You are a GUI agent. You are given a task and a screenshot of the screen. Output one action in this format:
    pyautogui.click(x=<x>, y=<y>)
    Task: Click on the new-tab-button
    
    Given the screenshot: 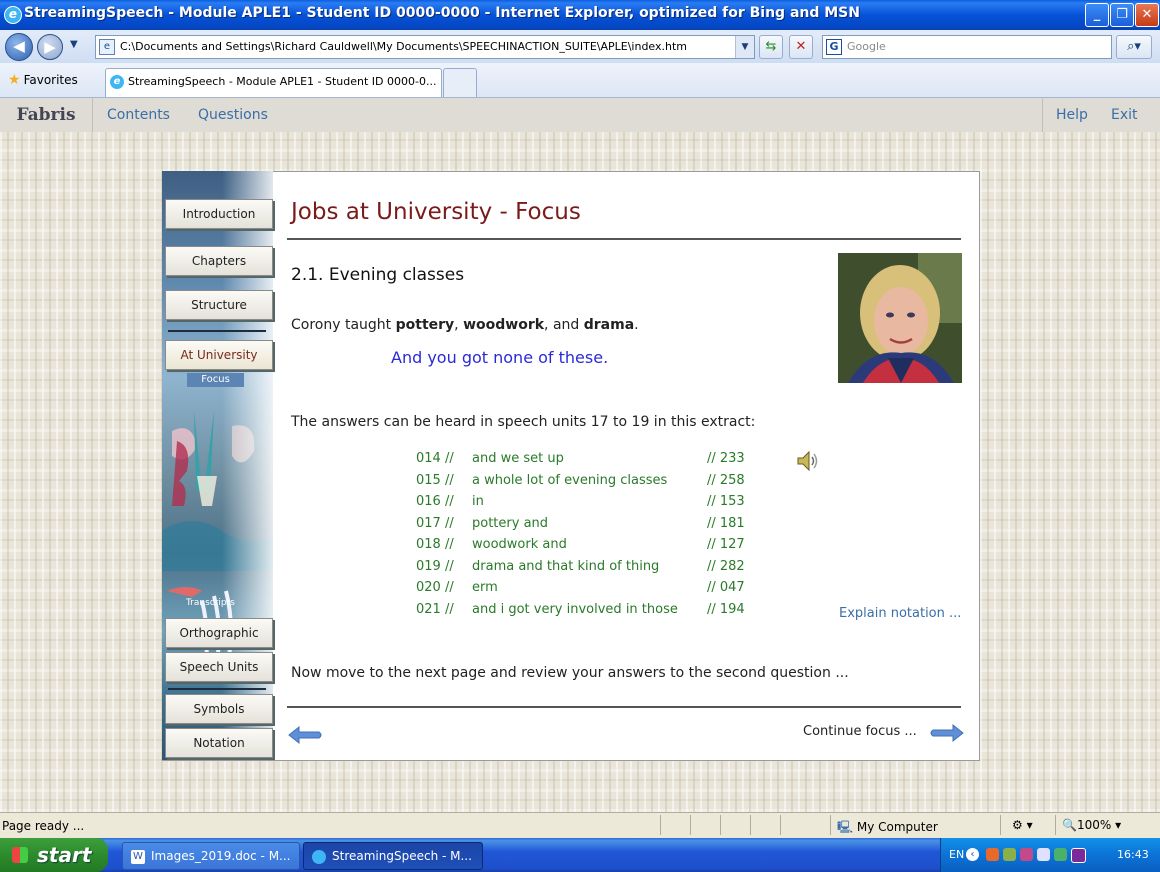 What is the action you would take?
    pyautogui.click(x=460, y=82)
    